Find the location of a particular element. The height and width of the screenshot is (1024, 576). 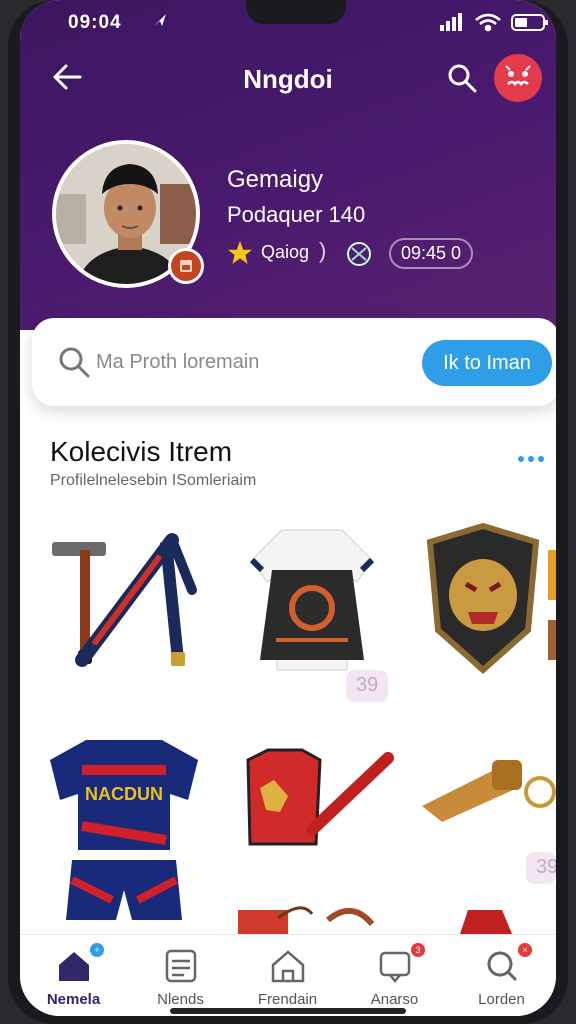

search-card: Ik to Iman is located at coordinates (294, 362).